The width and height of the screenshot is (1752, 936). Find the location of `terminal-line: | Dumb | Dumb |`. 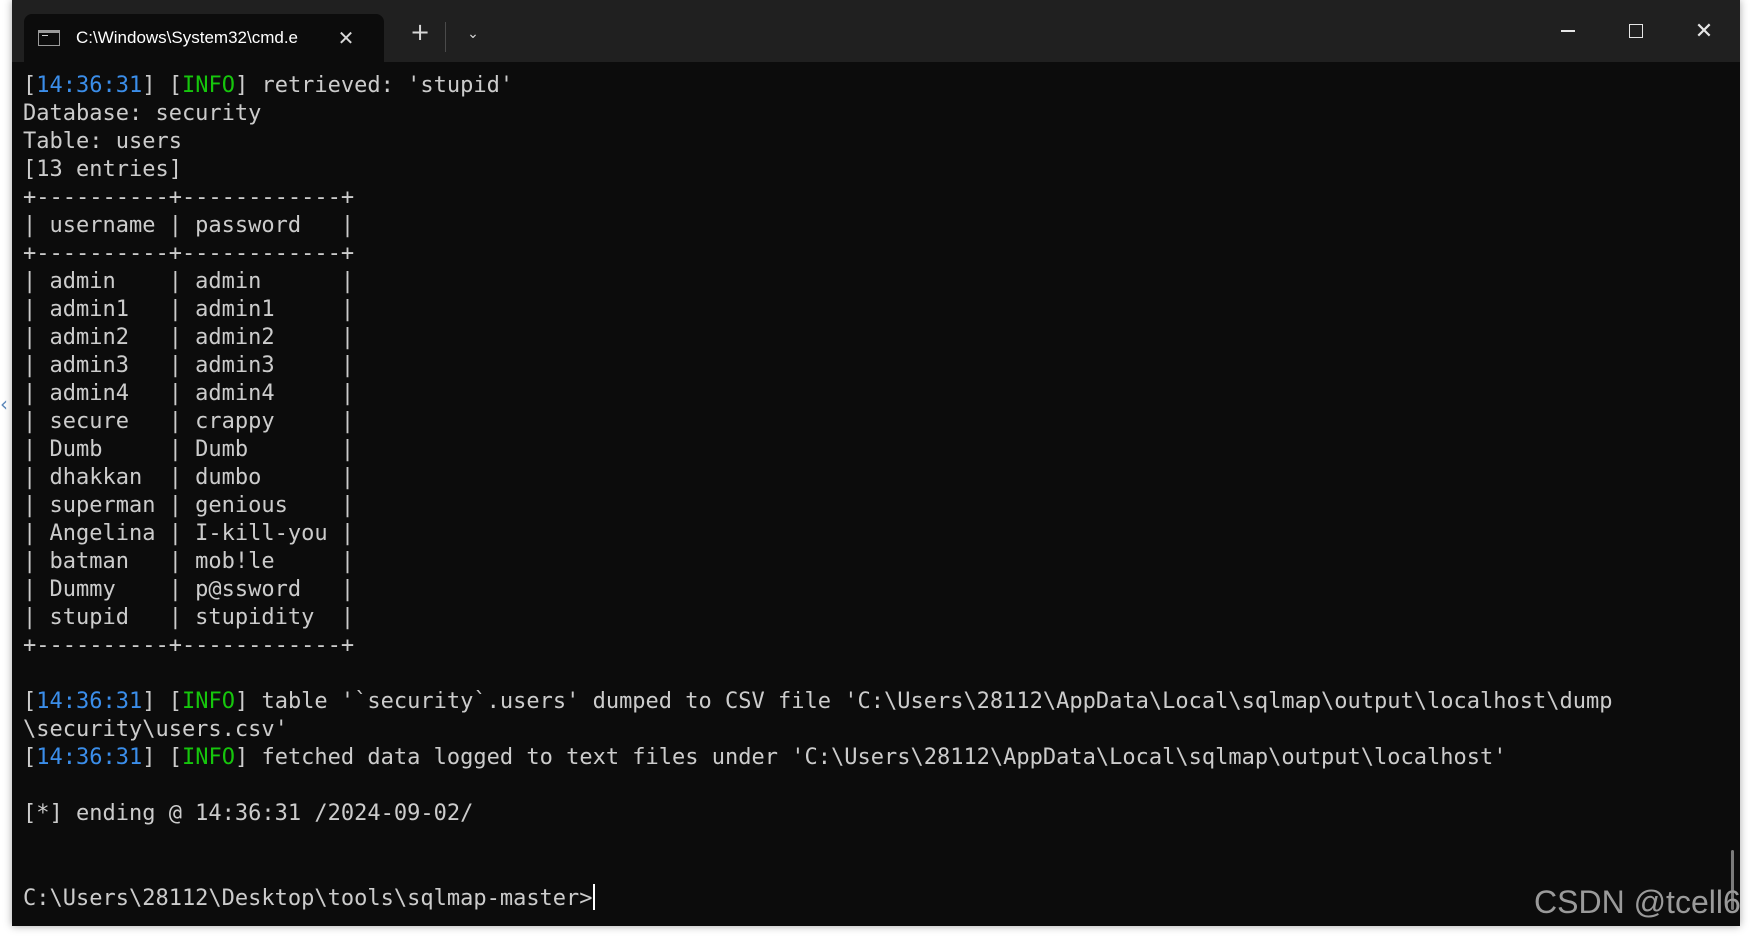

terminal-line: | Dumb | Dumb | is located at coordinates (189, 449).